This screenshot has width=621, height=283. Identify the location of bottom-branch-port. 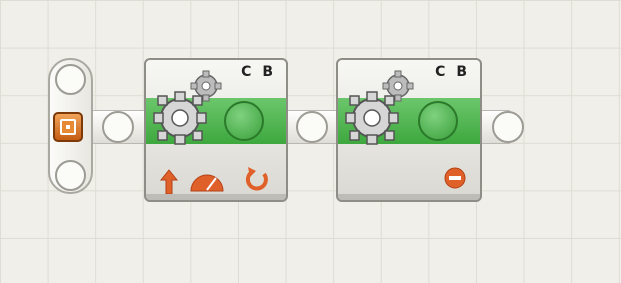
(70, 175).